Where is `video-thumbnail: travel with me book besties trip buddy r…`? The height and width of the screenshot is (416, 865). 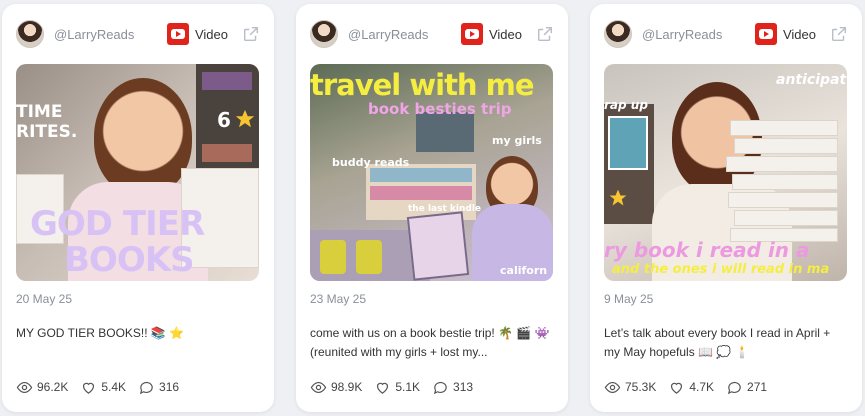
video-thumbnail: travel with me book besties trip buddy r… is located at coordinates (431, 172).